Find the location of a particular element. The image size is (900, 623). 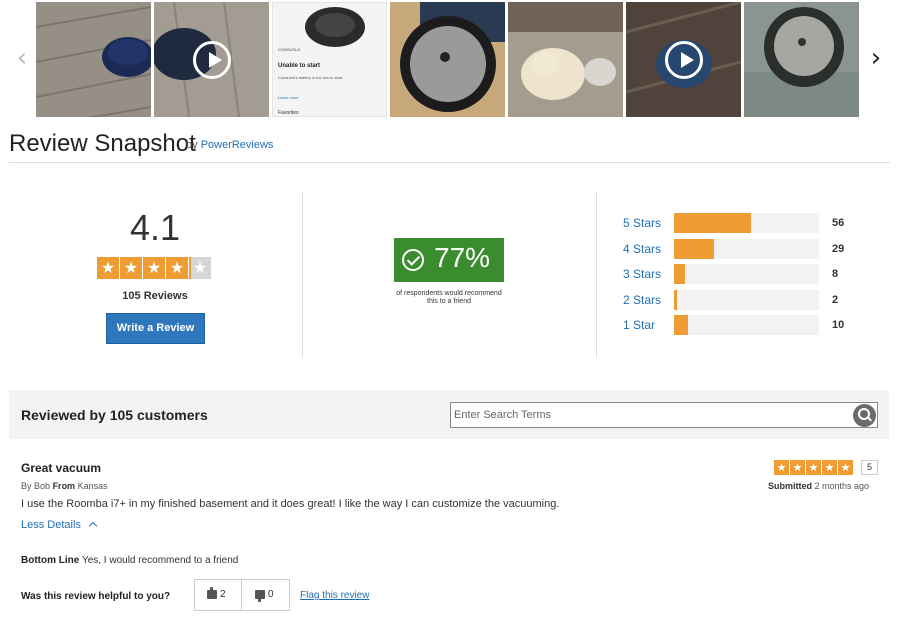

distribution-label: 2 Stars is located at coordinates (642, 300).